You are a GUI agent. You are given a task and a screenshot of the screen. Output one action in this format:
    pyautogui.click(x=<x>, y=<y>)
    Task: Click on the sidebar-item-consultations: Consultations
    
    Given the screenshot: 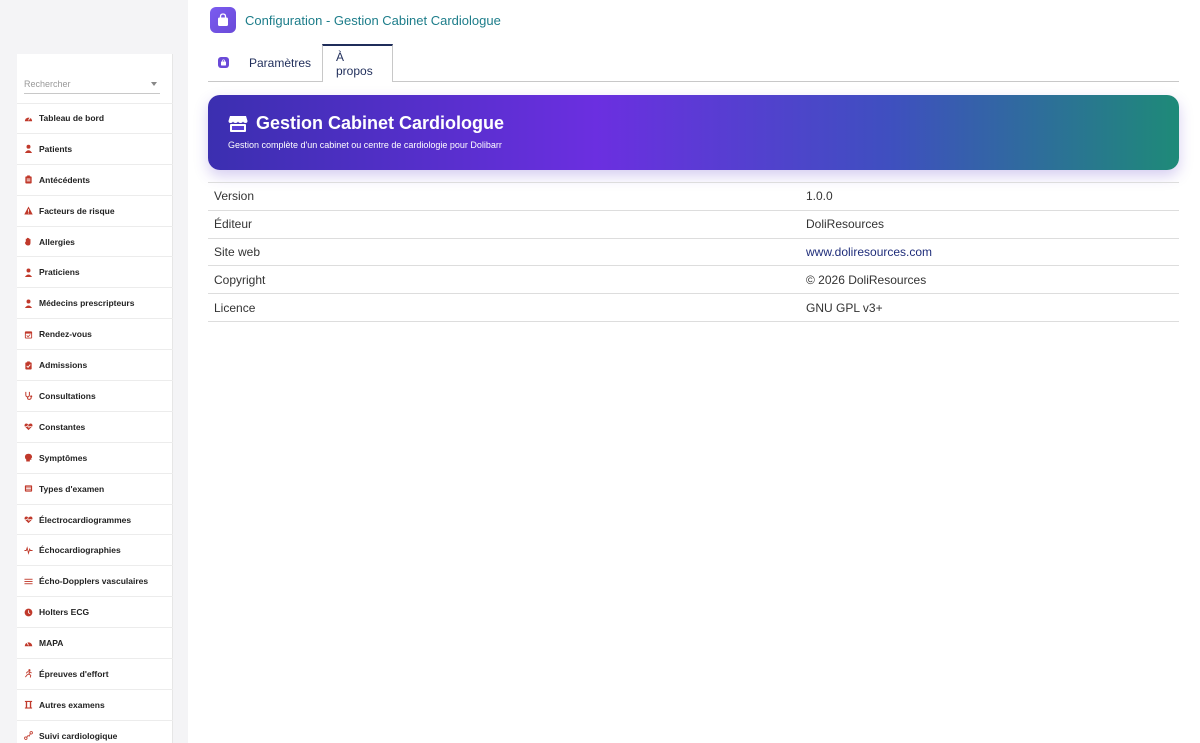 What is the action you would take?
    pyautogui.click(x=95, y=396)
    